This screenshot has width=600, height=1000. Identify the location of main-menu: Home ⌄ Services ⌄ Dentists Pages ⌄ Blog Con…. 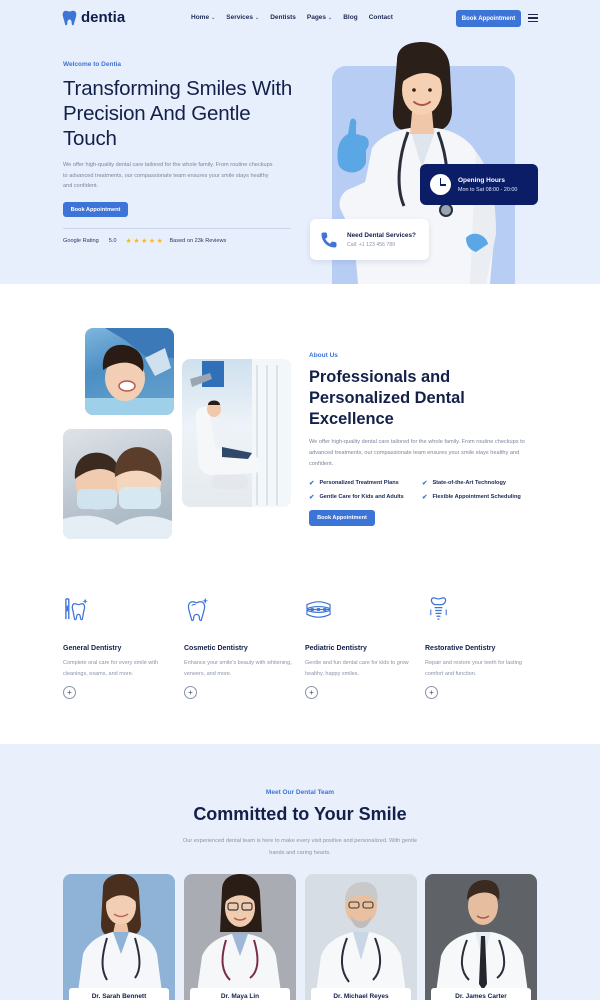
(297, 17).